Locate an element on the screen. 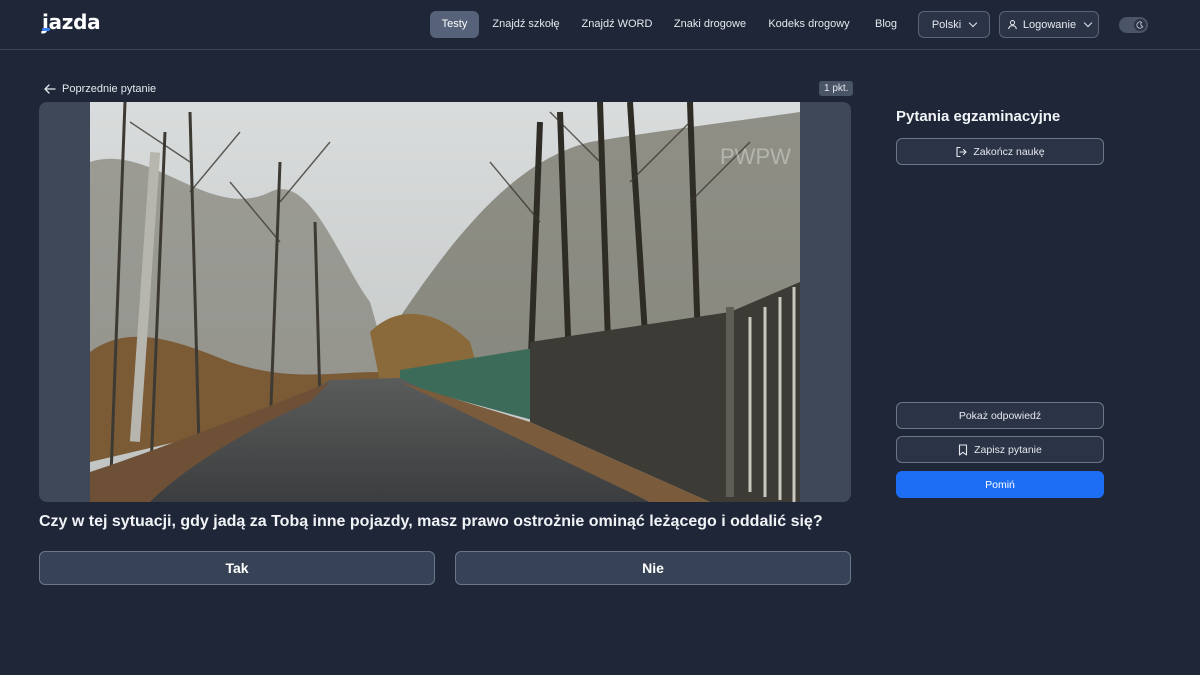 This screenshot has height=675, width=1200. nav-item-znajdz-szkole: Znajdź szkołę is located at coordinates (526, 24).